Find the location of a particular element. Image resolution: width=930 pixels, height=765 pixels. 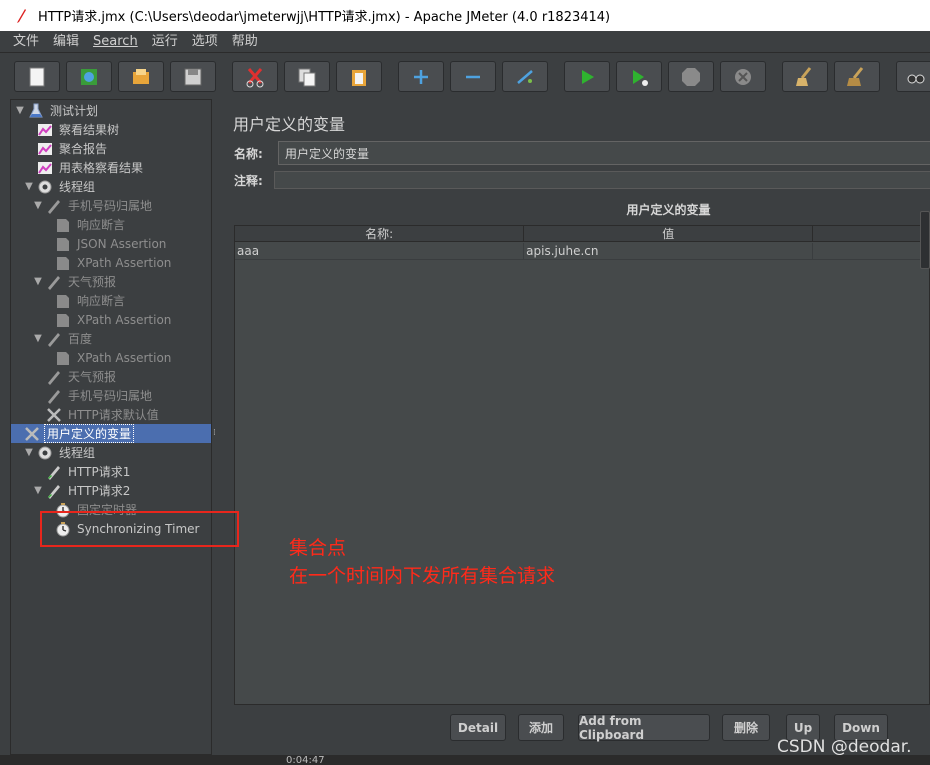

menu-file: 文件 is located at coordinates (26, 42).